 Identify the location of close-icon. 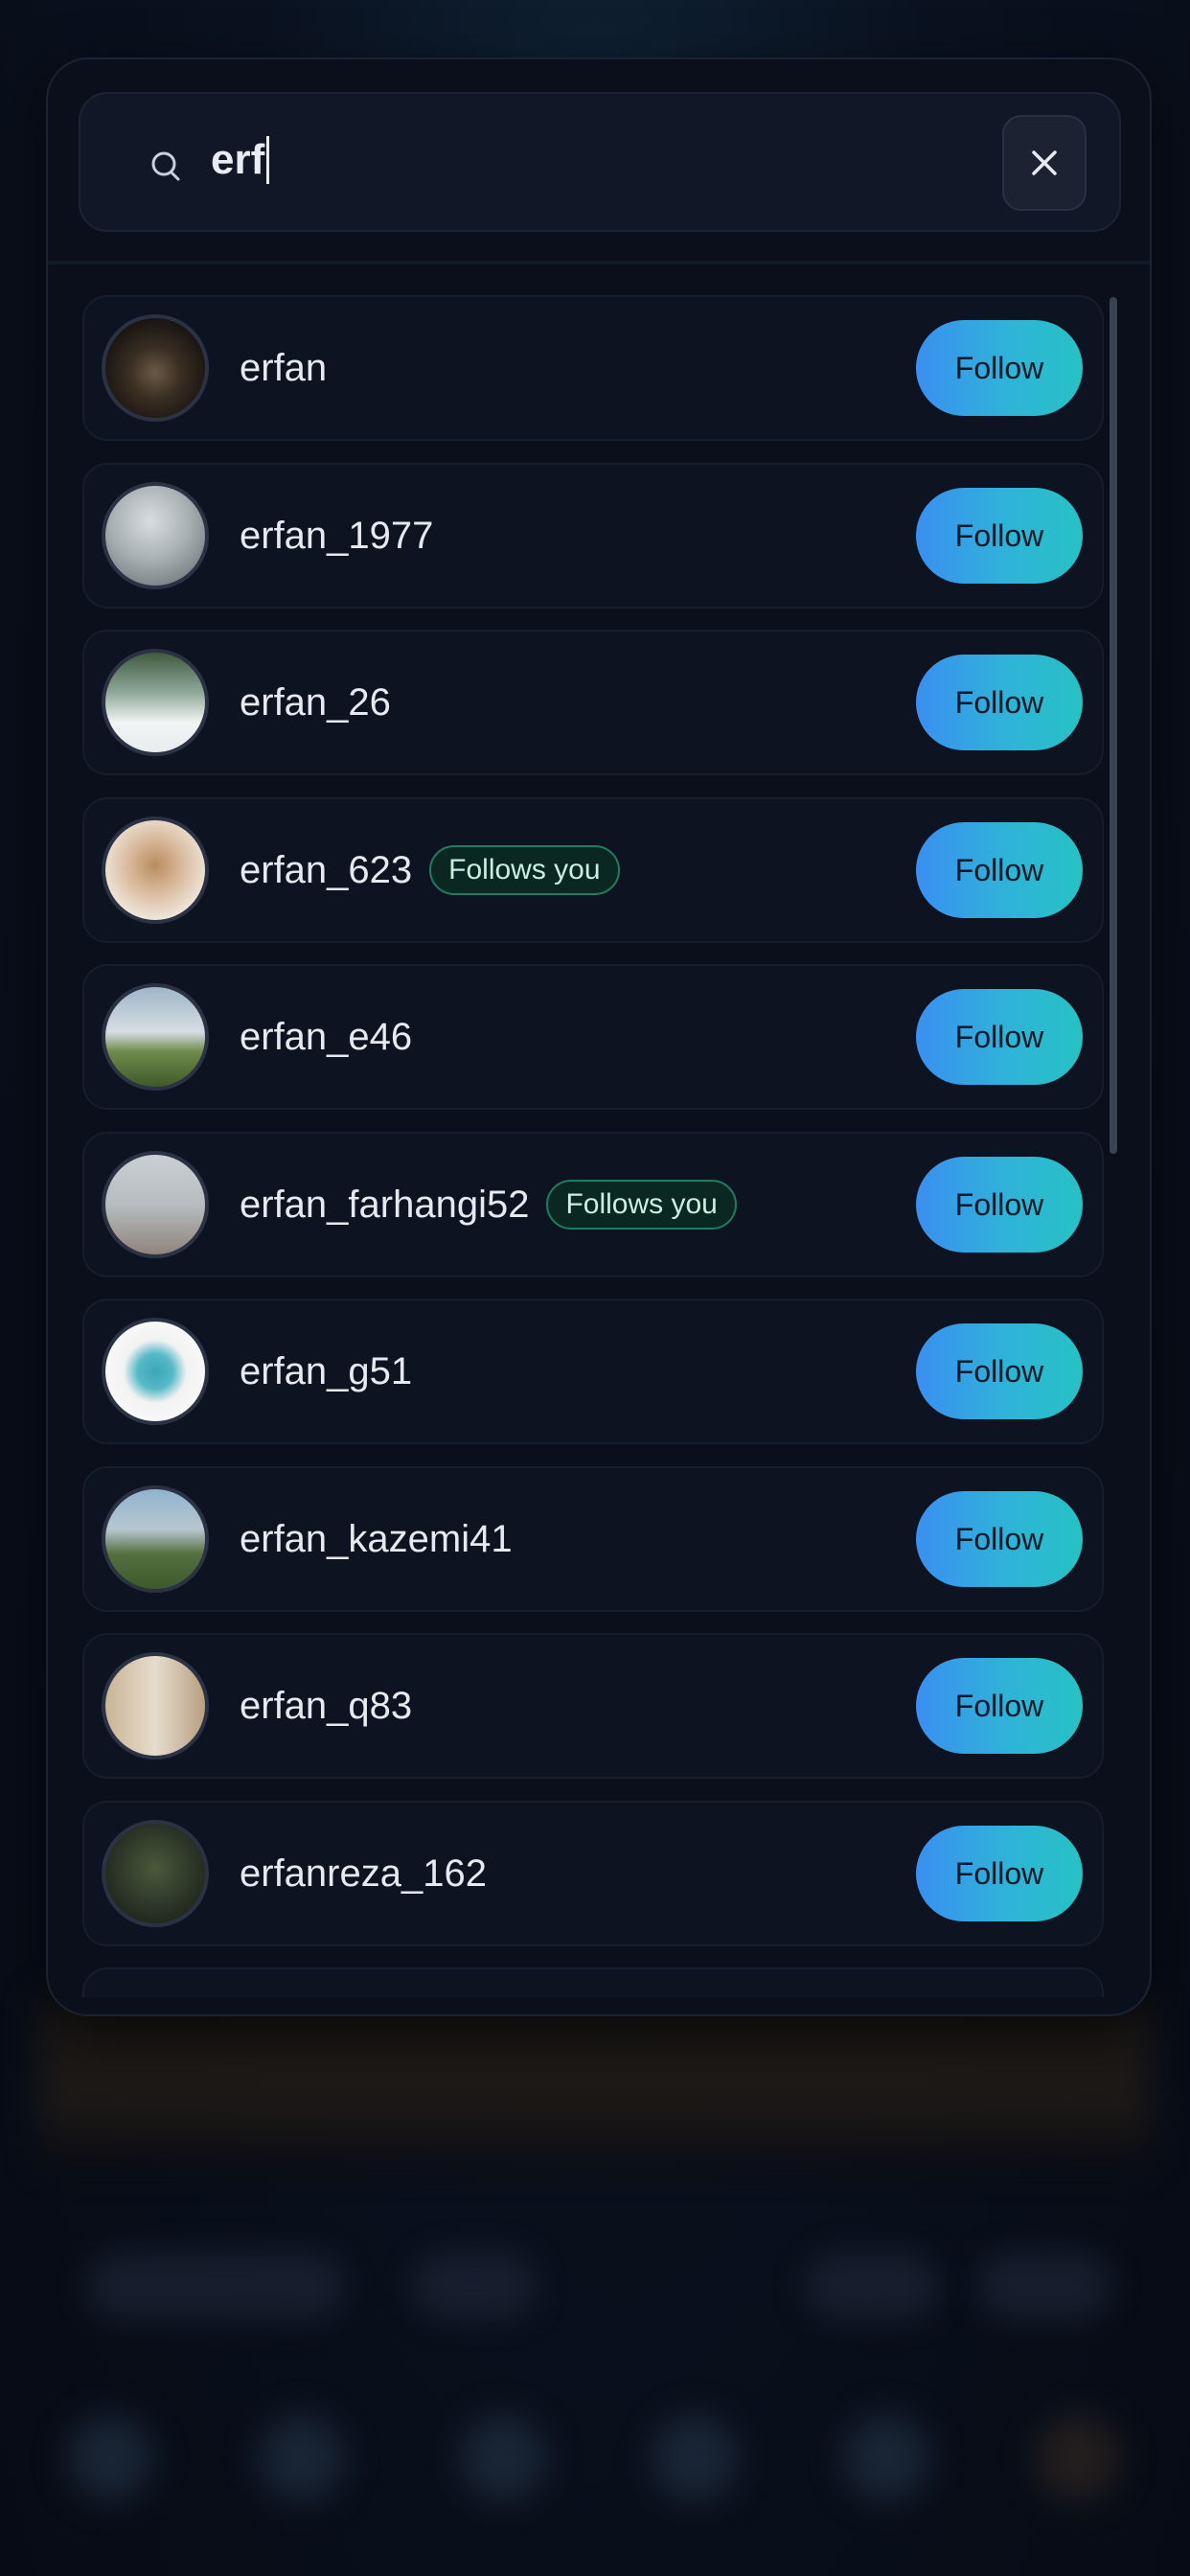
(1044, 162).